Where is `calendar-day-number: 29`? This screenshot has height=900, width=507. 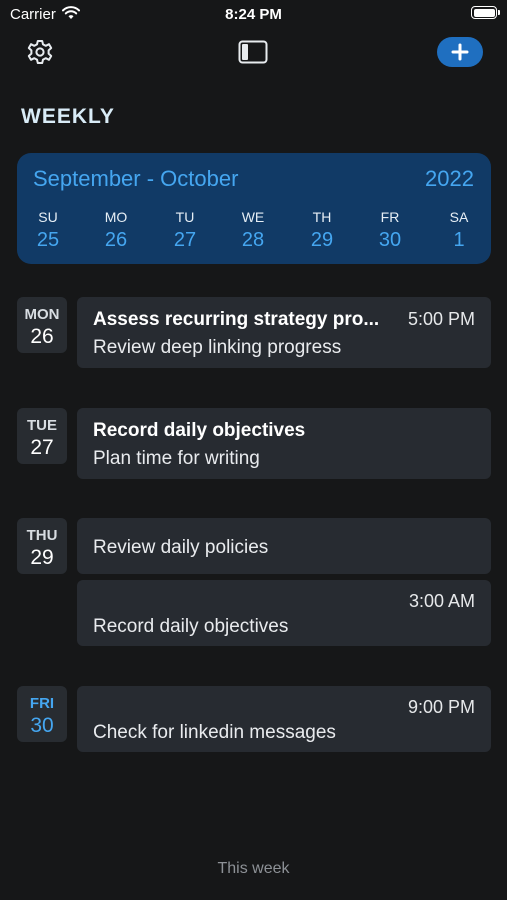
calendar-day-number: 29 is located at coordinates (322, 240).